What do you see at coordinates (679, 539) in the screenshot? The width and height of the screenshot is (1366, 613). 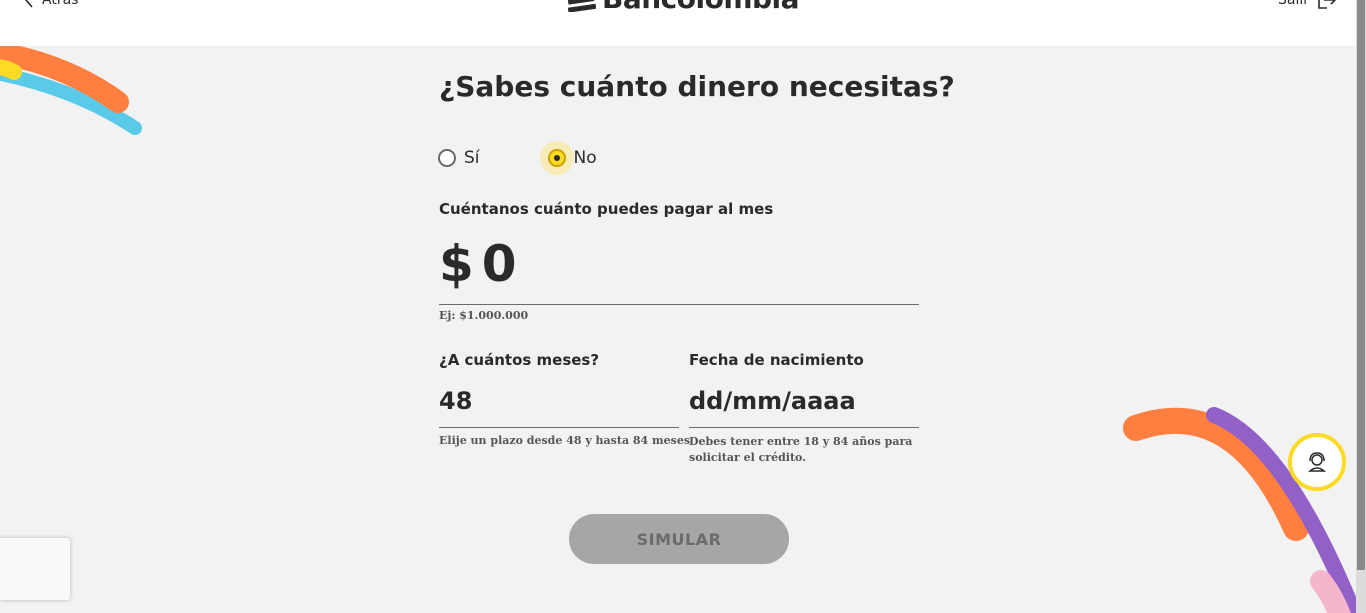 I see `simulate-button: SIMULAR` at bounding box center [679, 539].